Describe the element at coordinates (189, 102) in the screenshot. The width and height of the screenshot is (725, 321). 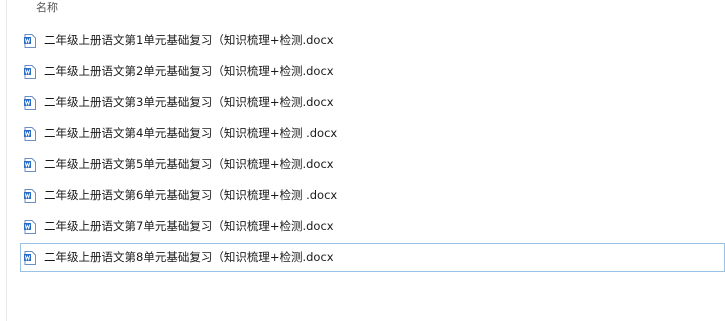
I see `file-name: 二年级上册语文第3单元基础复习（知识梳理+检测.docx` at that location.